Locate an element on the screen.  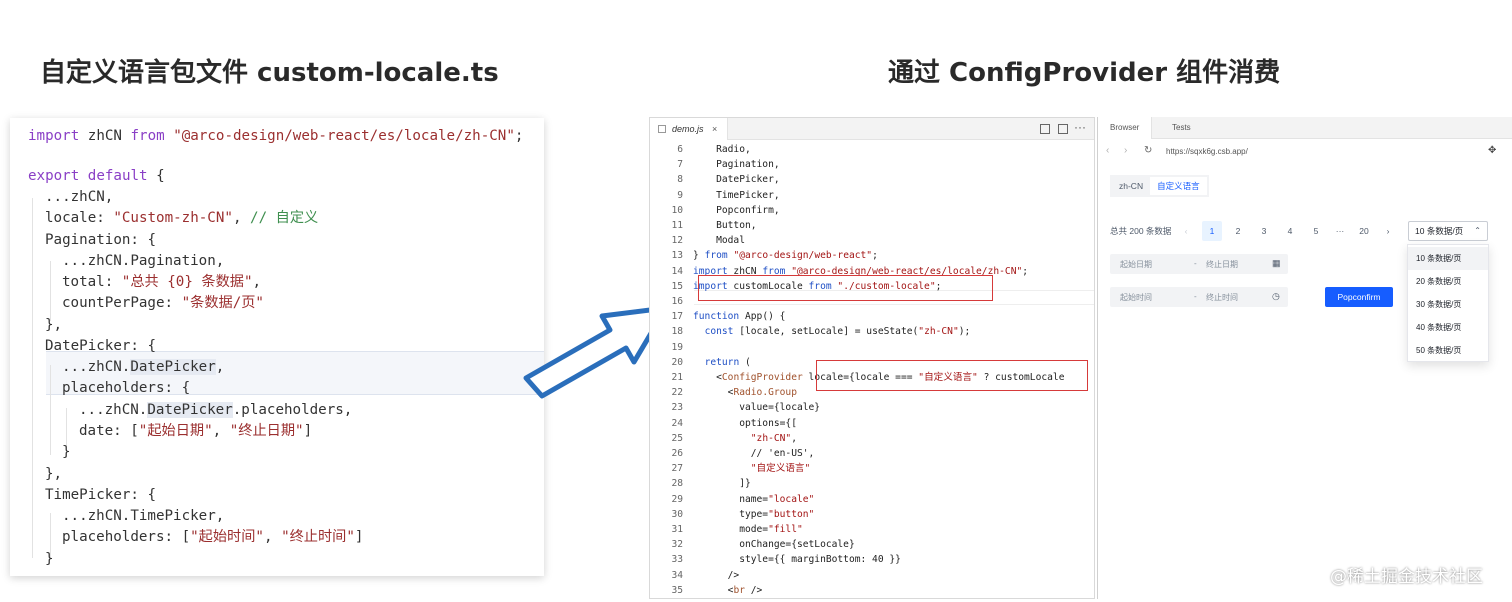
line-text: Pagination, is located at coordinates (736, 165).